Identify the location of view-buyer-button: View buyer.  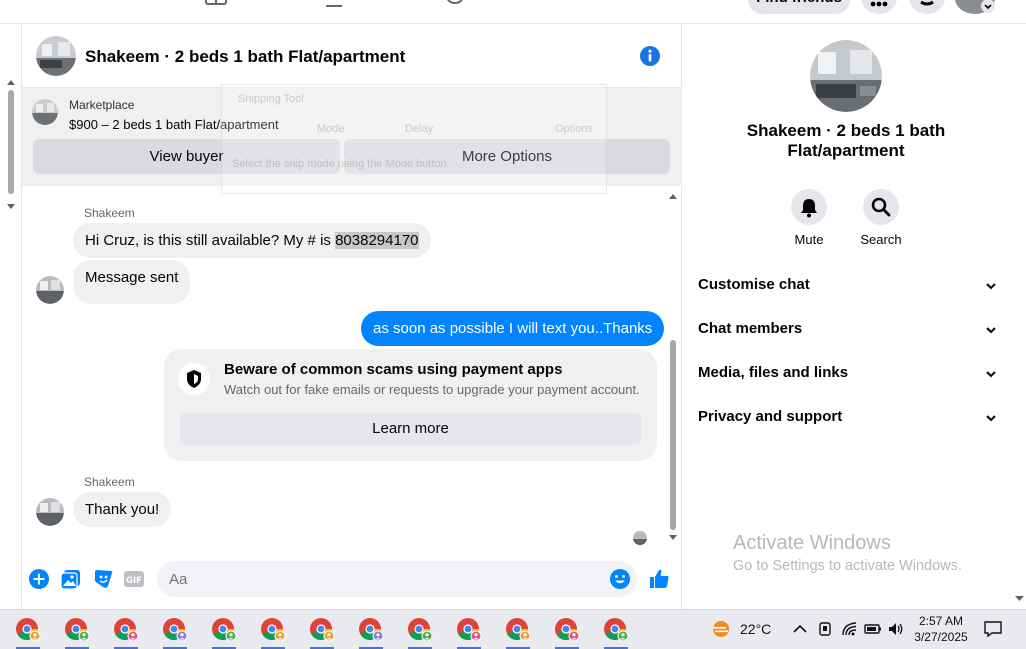
(186, 156).